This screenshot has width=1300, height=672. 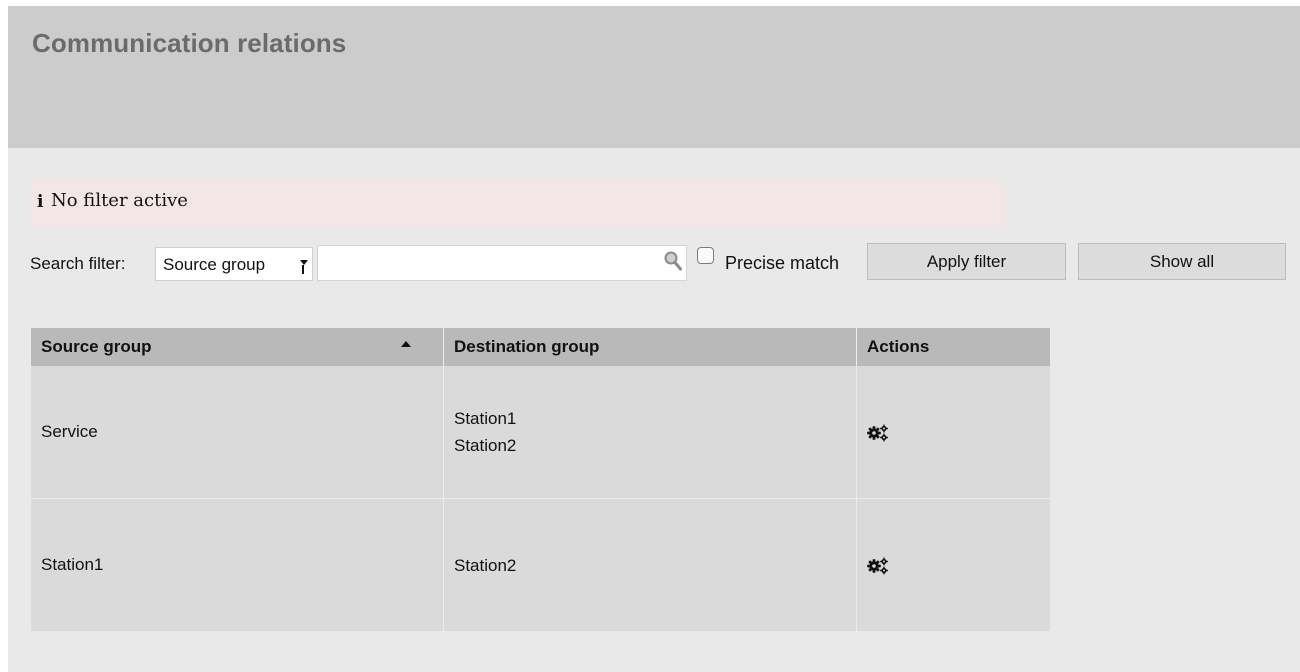 I want to click on filter-field-value: Source group, so click(x=214, y=264).